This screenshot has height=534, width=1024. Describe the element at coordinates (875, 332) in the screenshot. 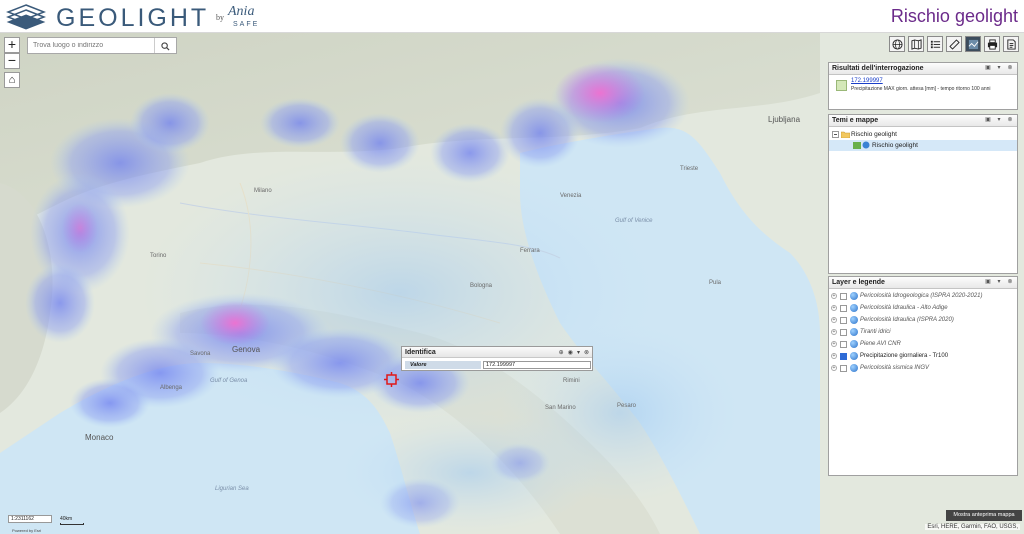

I see `layer-label: Tiranti idrici` at that location.